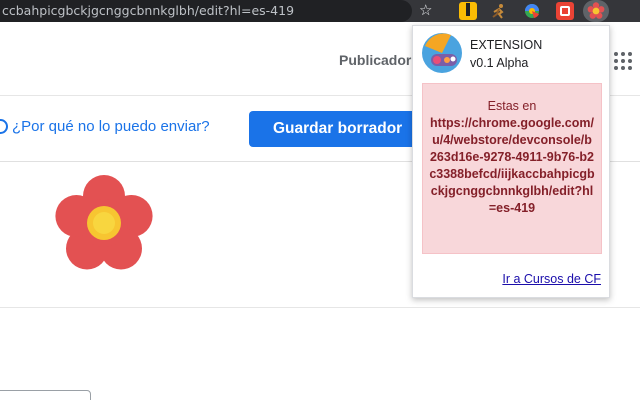  I want to click on flower-extension-button, so click(596, 11).